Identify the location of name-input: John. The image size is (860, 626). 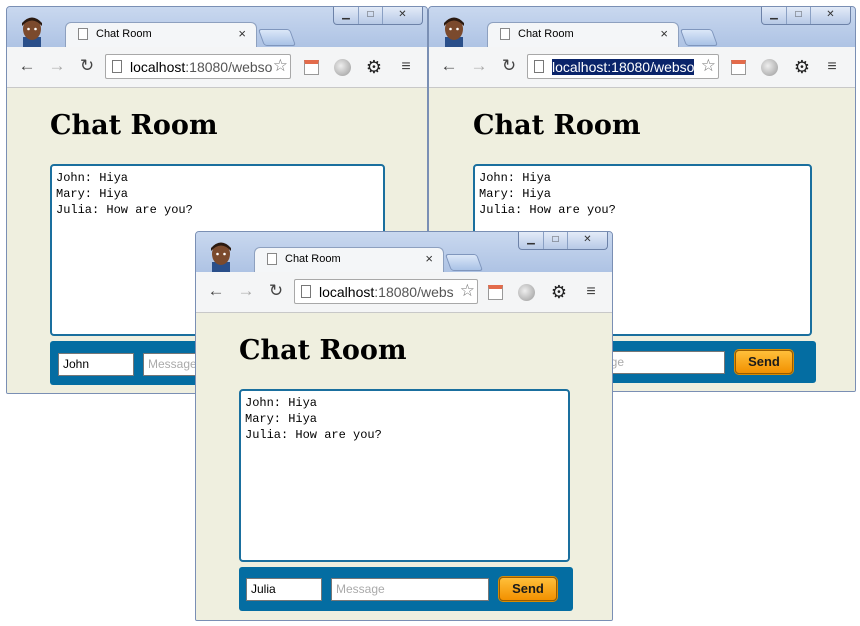
(96, 364).